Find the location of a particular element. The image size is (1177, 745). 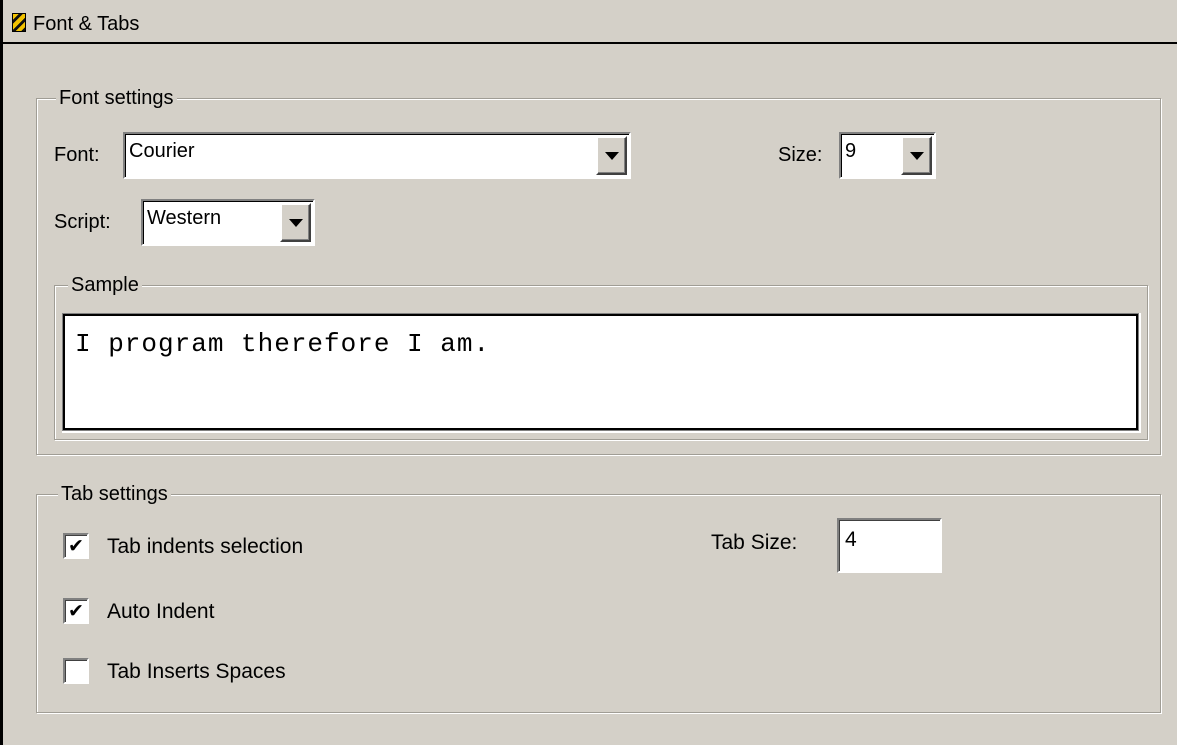

font-dropdown-button is located at coordinates (611, 155).